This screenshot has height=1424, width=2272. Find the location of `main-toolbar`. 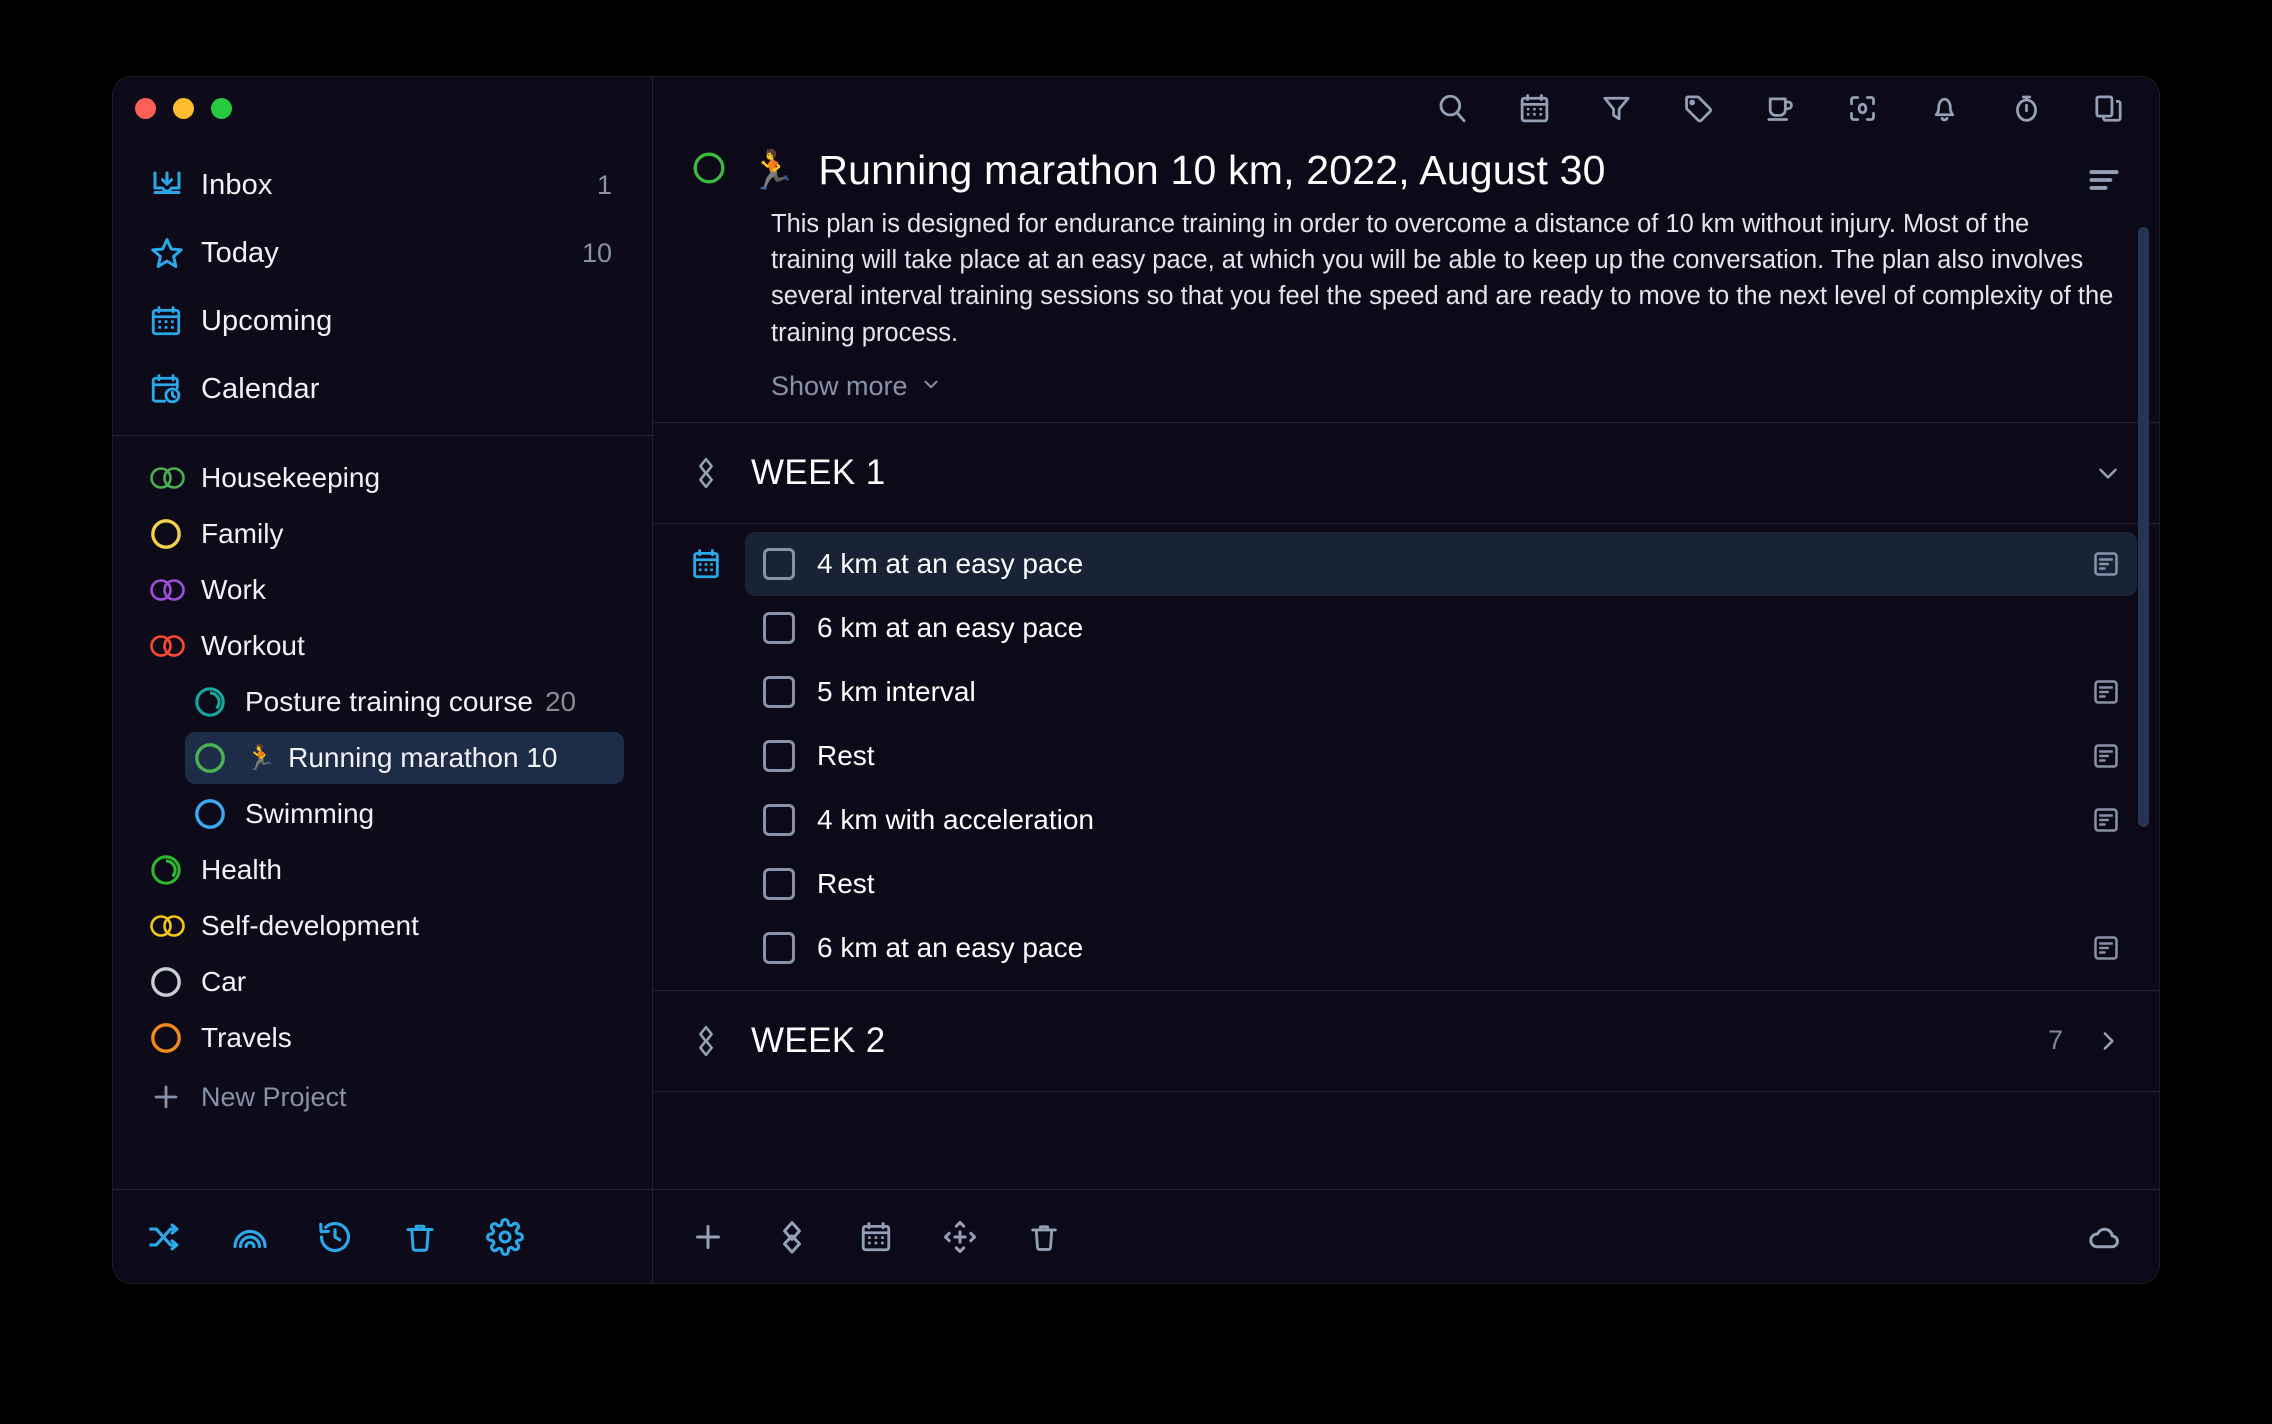

main-toolbar is located at coordinates (1406, 108).